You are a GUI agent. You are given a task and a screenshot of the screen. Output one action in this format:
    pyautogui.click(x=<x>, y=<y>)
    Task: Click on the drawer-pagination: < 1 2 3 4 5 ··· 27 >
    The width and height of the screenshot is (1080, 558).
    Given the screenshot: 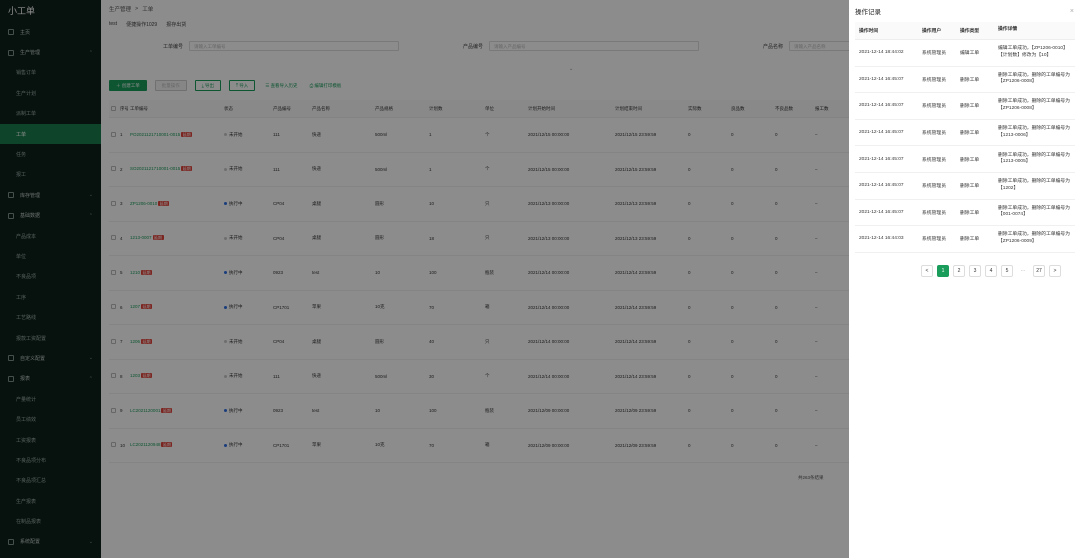 What is the action you would take?
    pyautogui.click(x=991, y=271)
    